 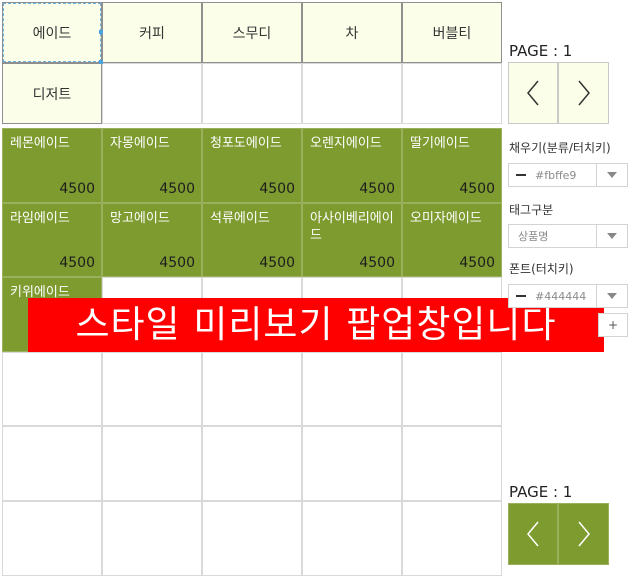 I want to click on fill-color-select: #fbffe9, so click(x=568, y=175).